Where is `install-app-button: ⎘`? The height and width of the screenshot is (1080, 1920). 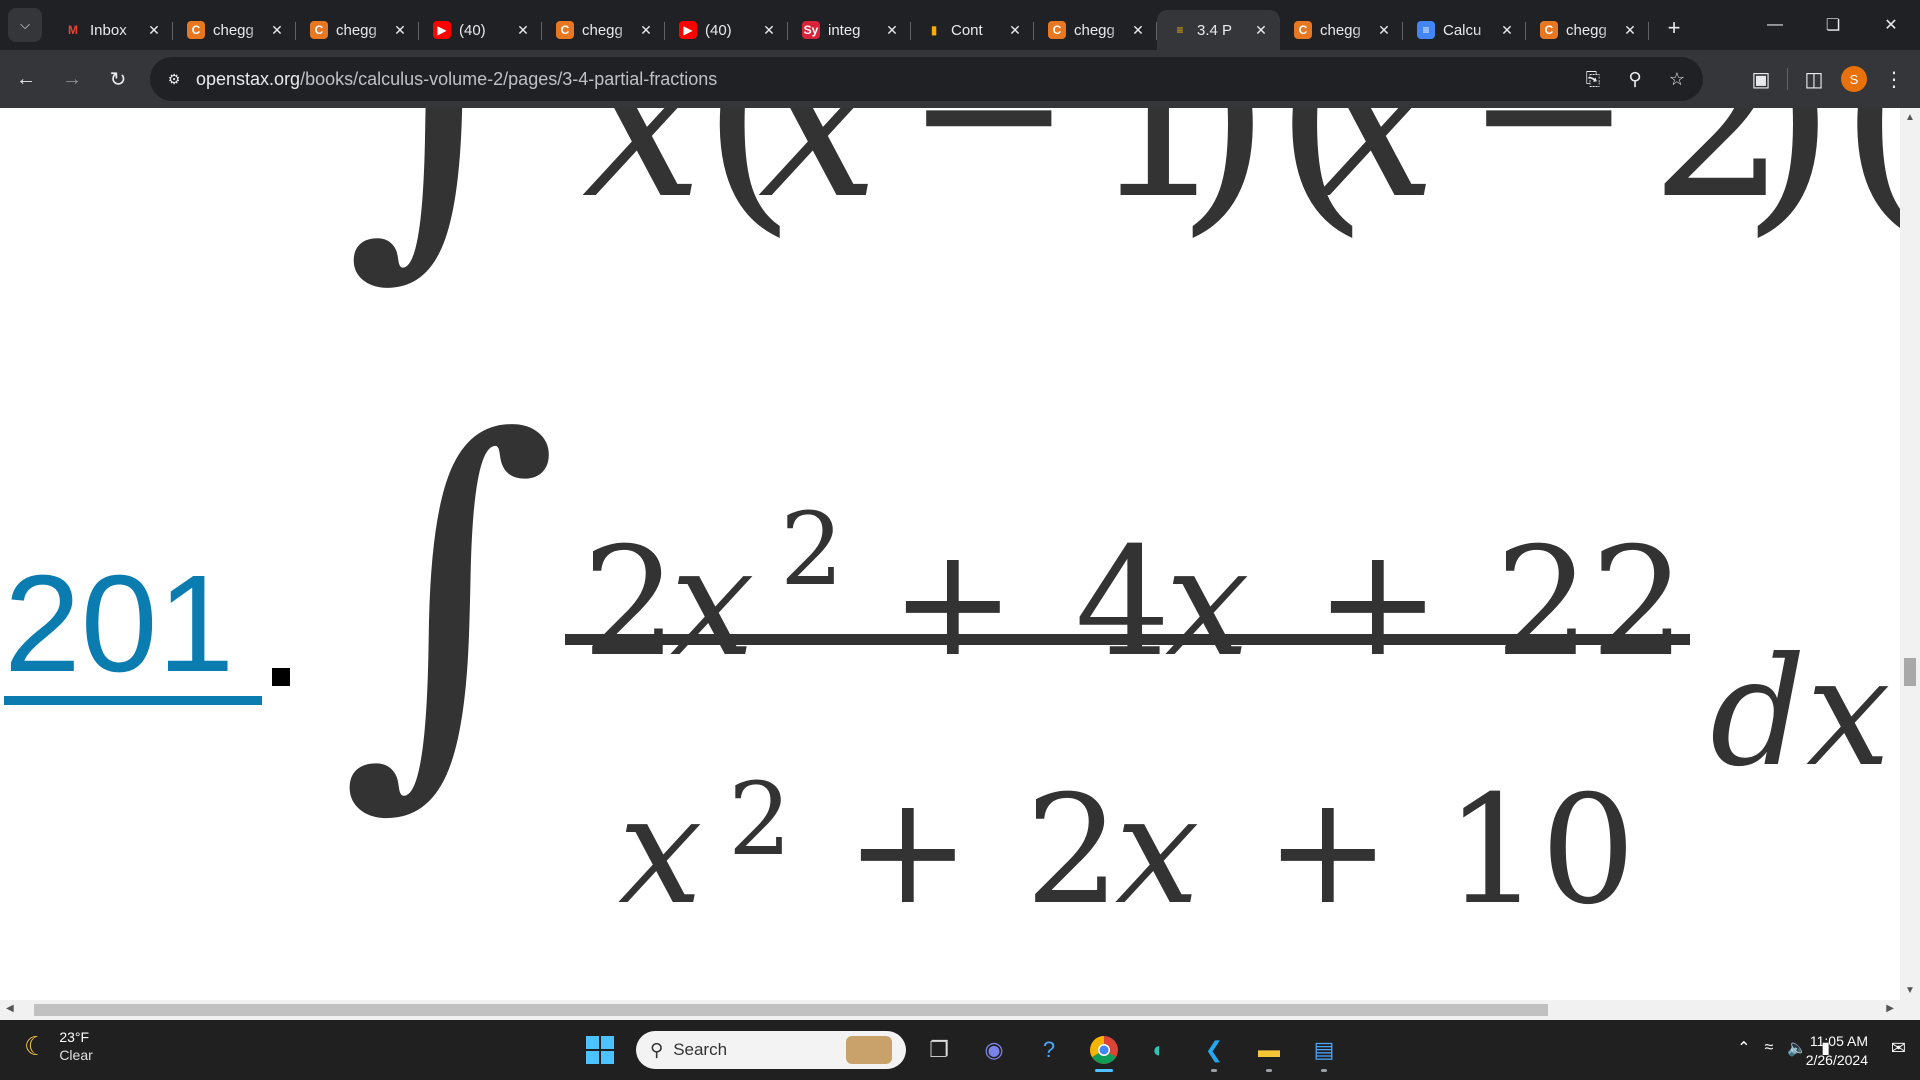
install-app-button: ⎘ is located at coordinates (1593, 79).